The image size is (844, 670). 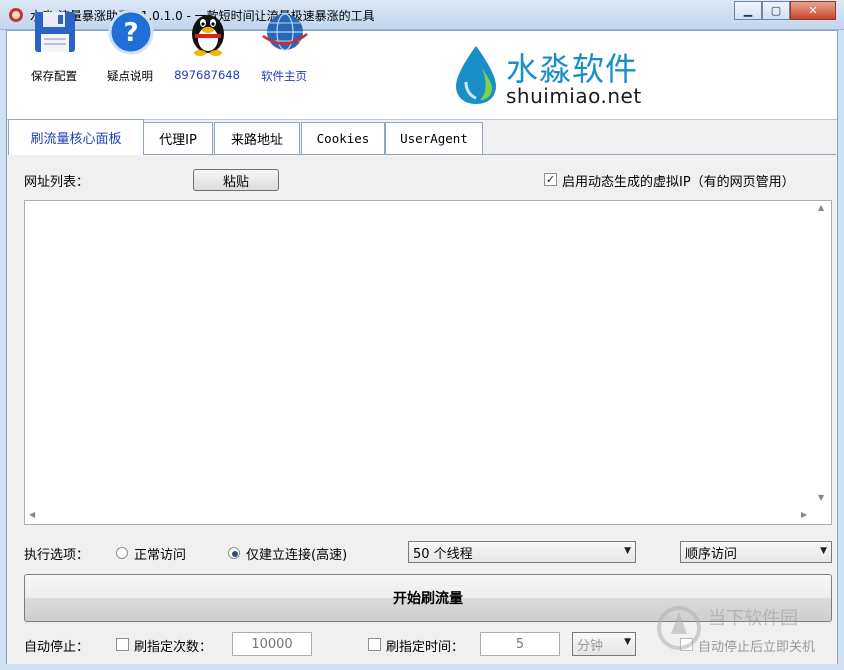 I want to click on qq-penguin-icon, so click(x=208, y=35).